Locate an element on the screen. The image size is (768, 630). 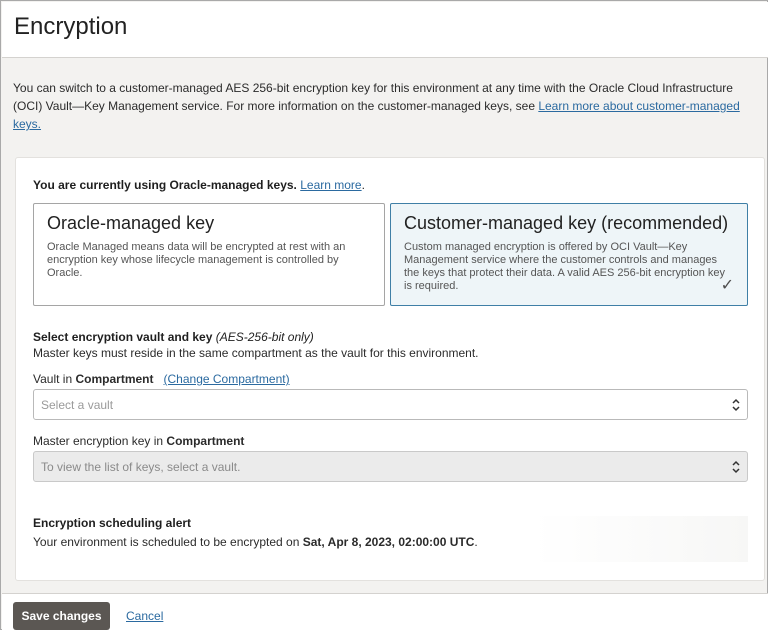
cancel-link: Cancel is located at coordinates (144, 616).